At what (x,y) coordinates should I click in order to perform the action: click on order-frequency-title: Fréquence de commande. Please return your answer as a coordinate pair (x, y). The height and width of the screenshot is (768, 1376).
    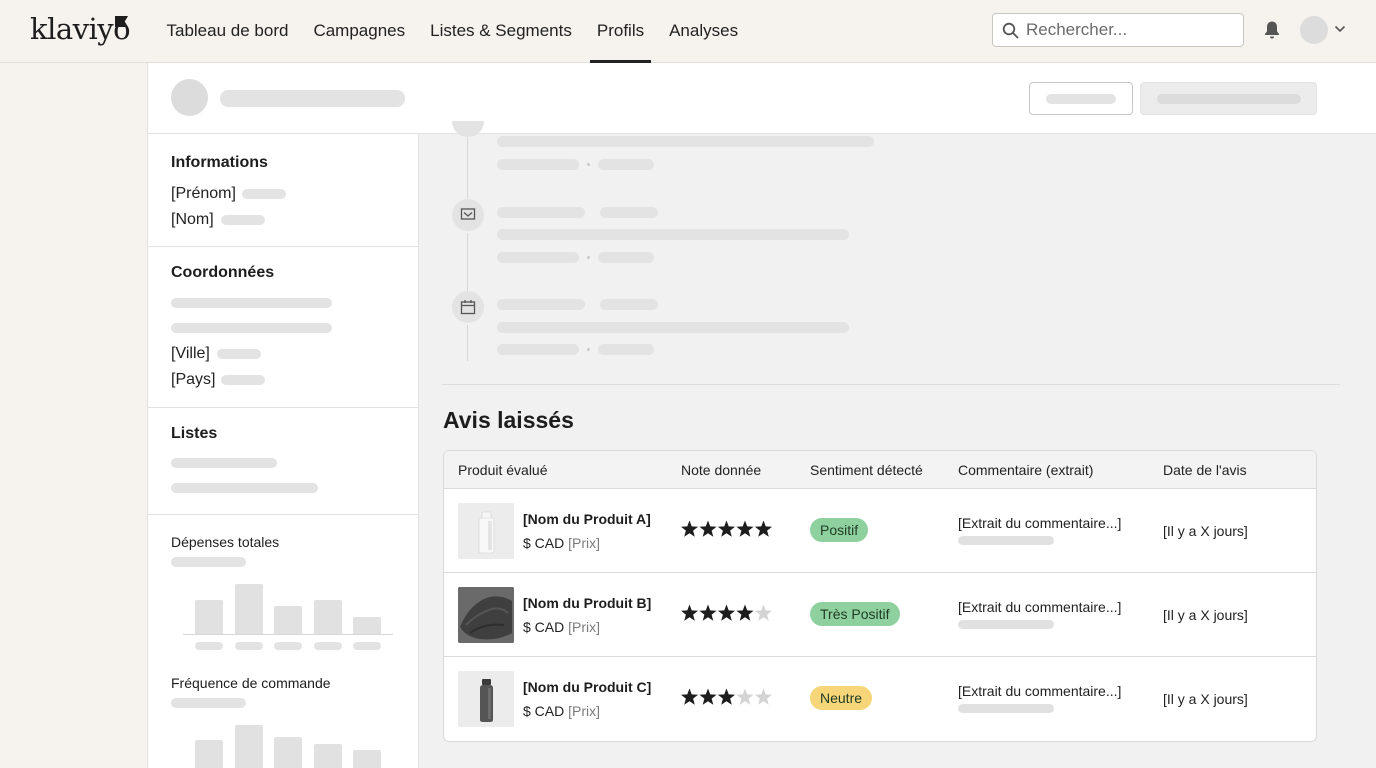
    Looking at the image, I should click on (251, 683).